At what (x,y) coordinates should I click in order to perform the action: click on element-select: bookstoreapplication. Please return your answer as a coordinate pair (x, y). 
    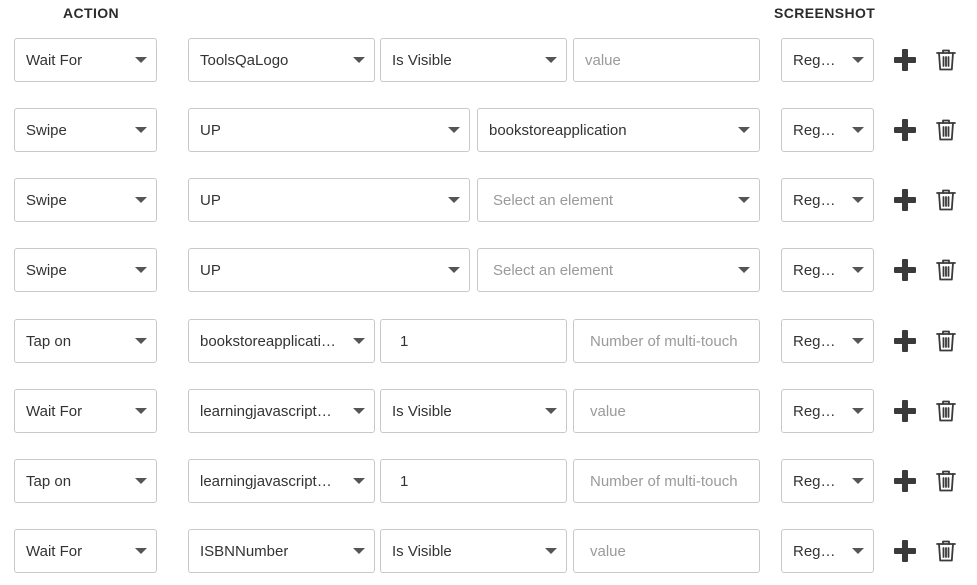
    Looking at the image, I should click on (618, 130).